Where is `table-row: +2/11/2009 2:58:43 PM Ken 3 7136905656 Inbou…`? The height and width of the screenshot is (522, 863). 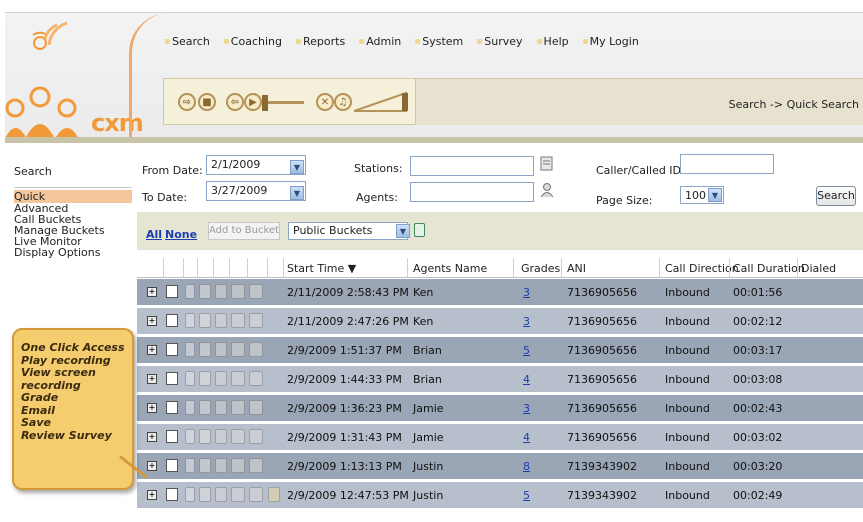 table-row: +2/11/2009 2:58:43 PM Ken 3 7136905656 Inbou… is located at coordinates (500, 292).